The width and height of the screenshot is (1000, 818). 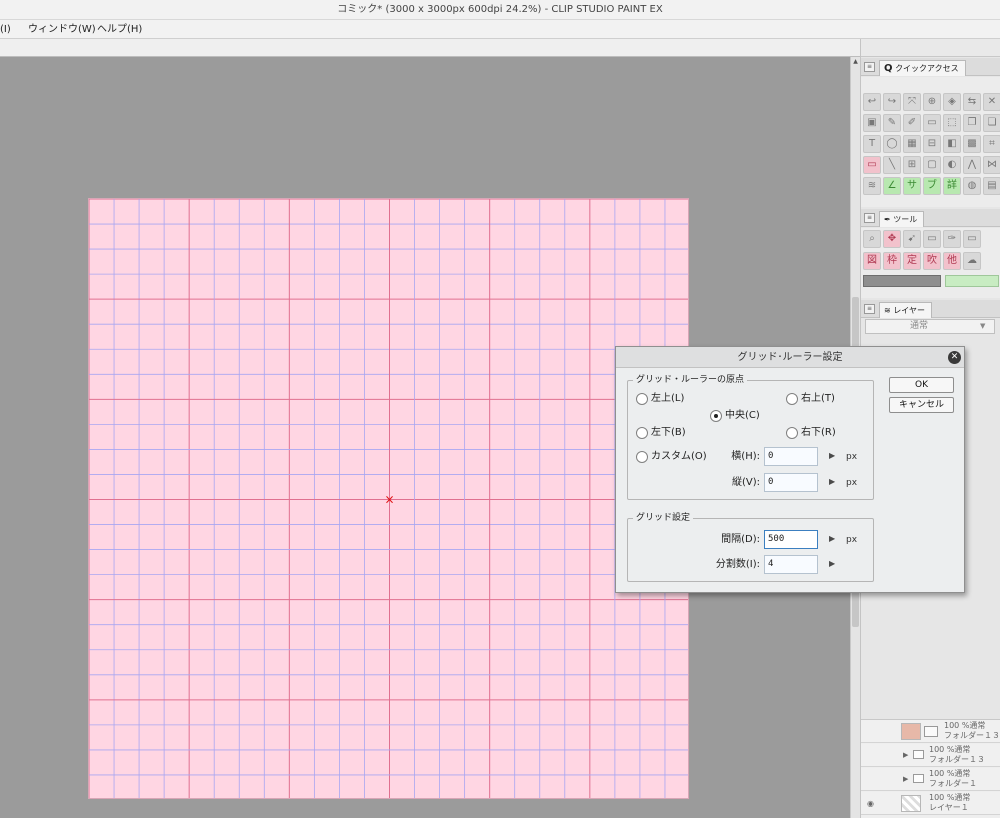 I want to click on sub-tool-icon: サ, so click(x=912, y=186).